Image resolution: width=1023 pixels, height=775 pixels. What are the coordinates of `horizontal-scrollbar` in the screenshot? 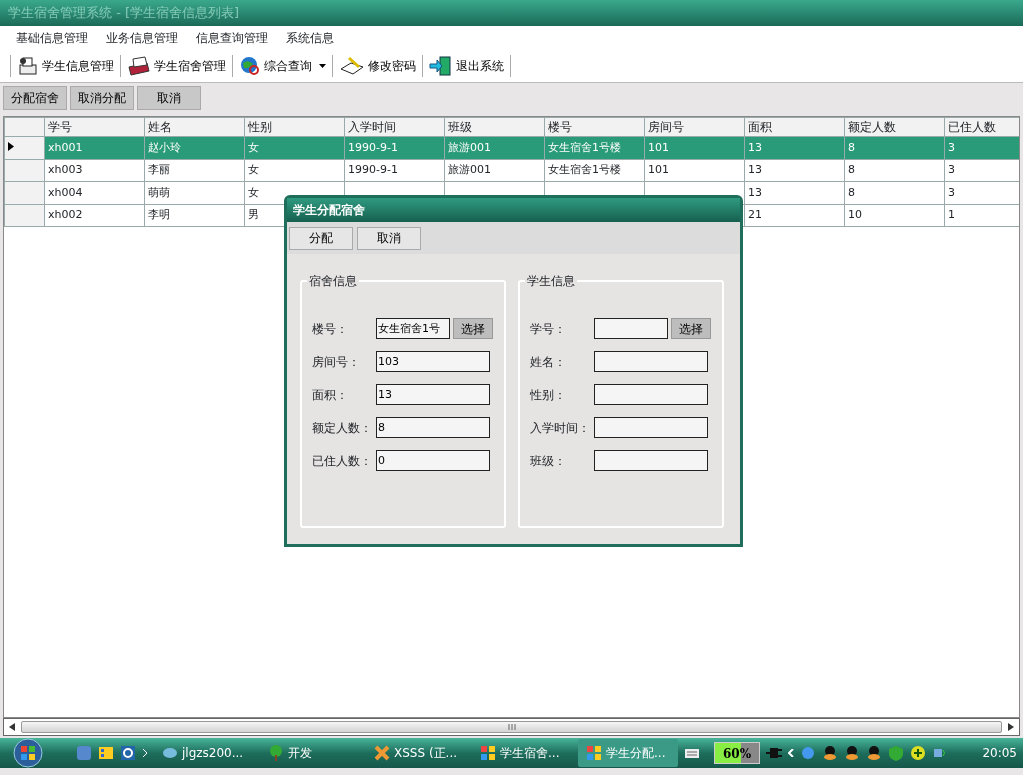 It's located at (511, 727).